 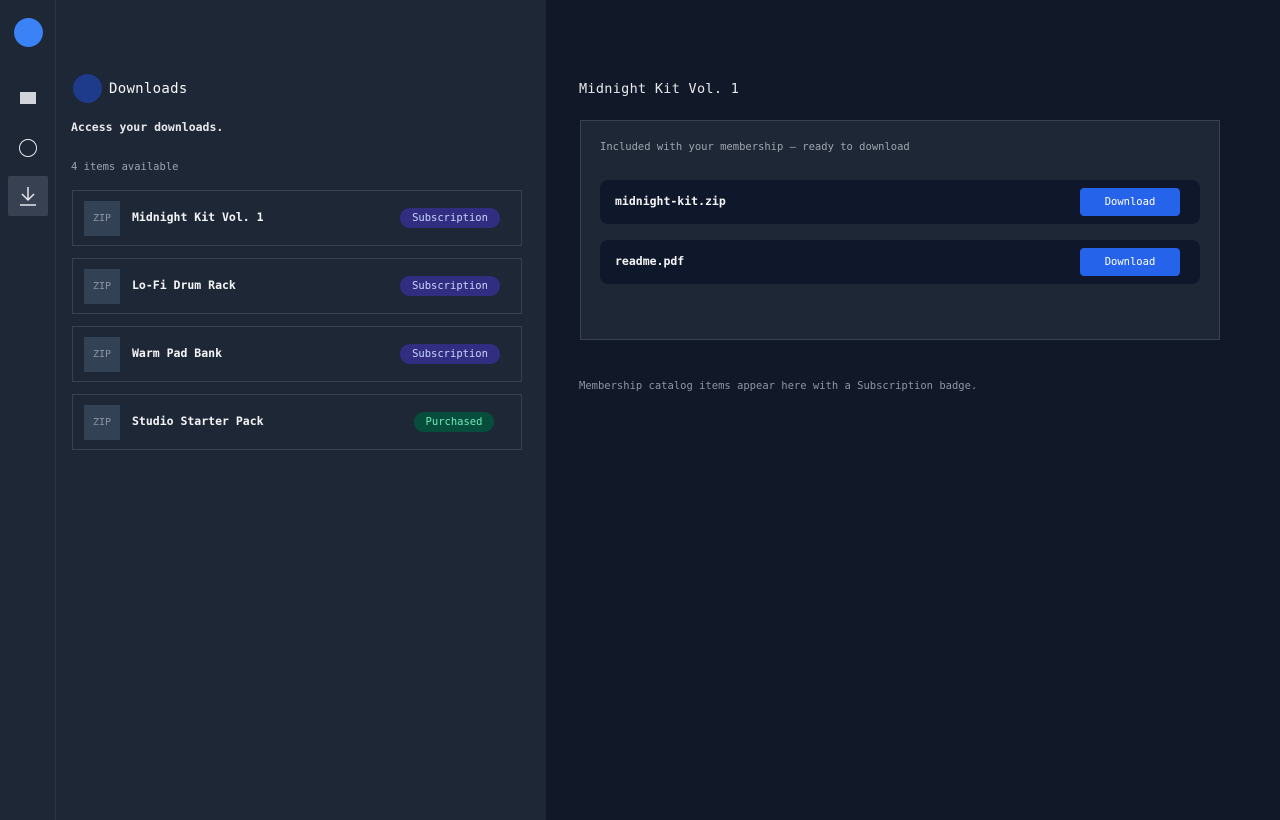 I want to click on detail-title: Midnight Kit Vol. 1, so click(x=659, y=89).